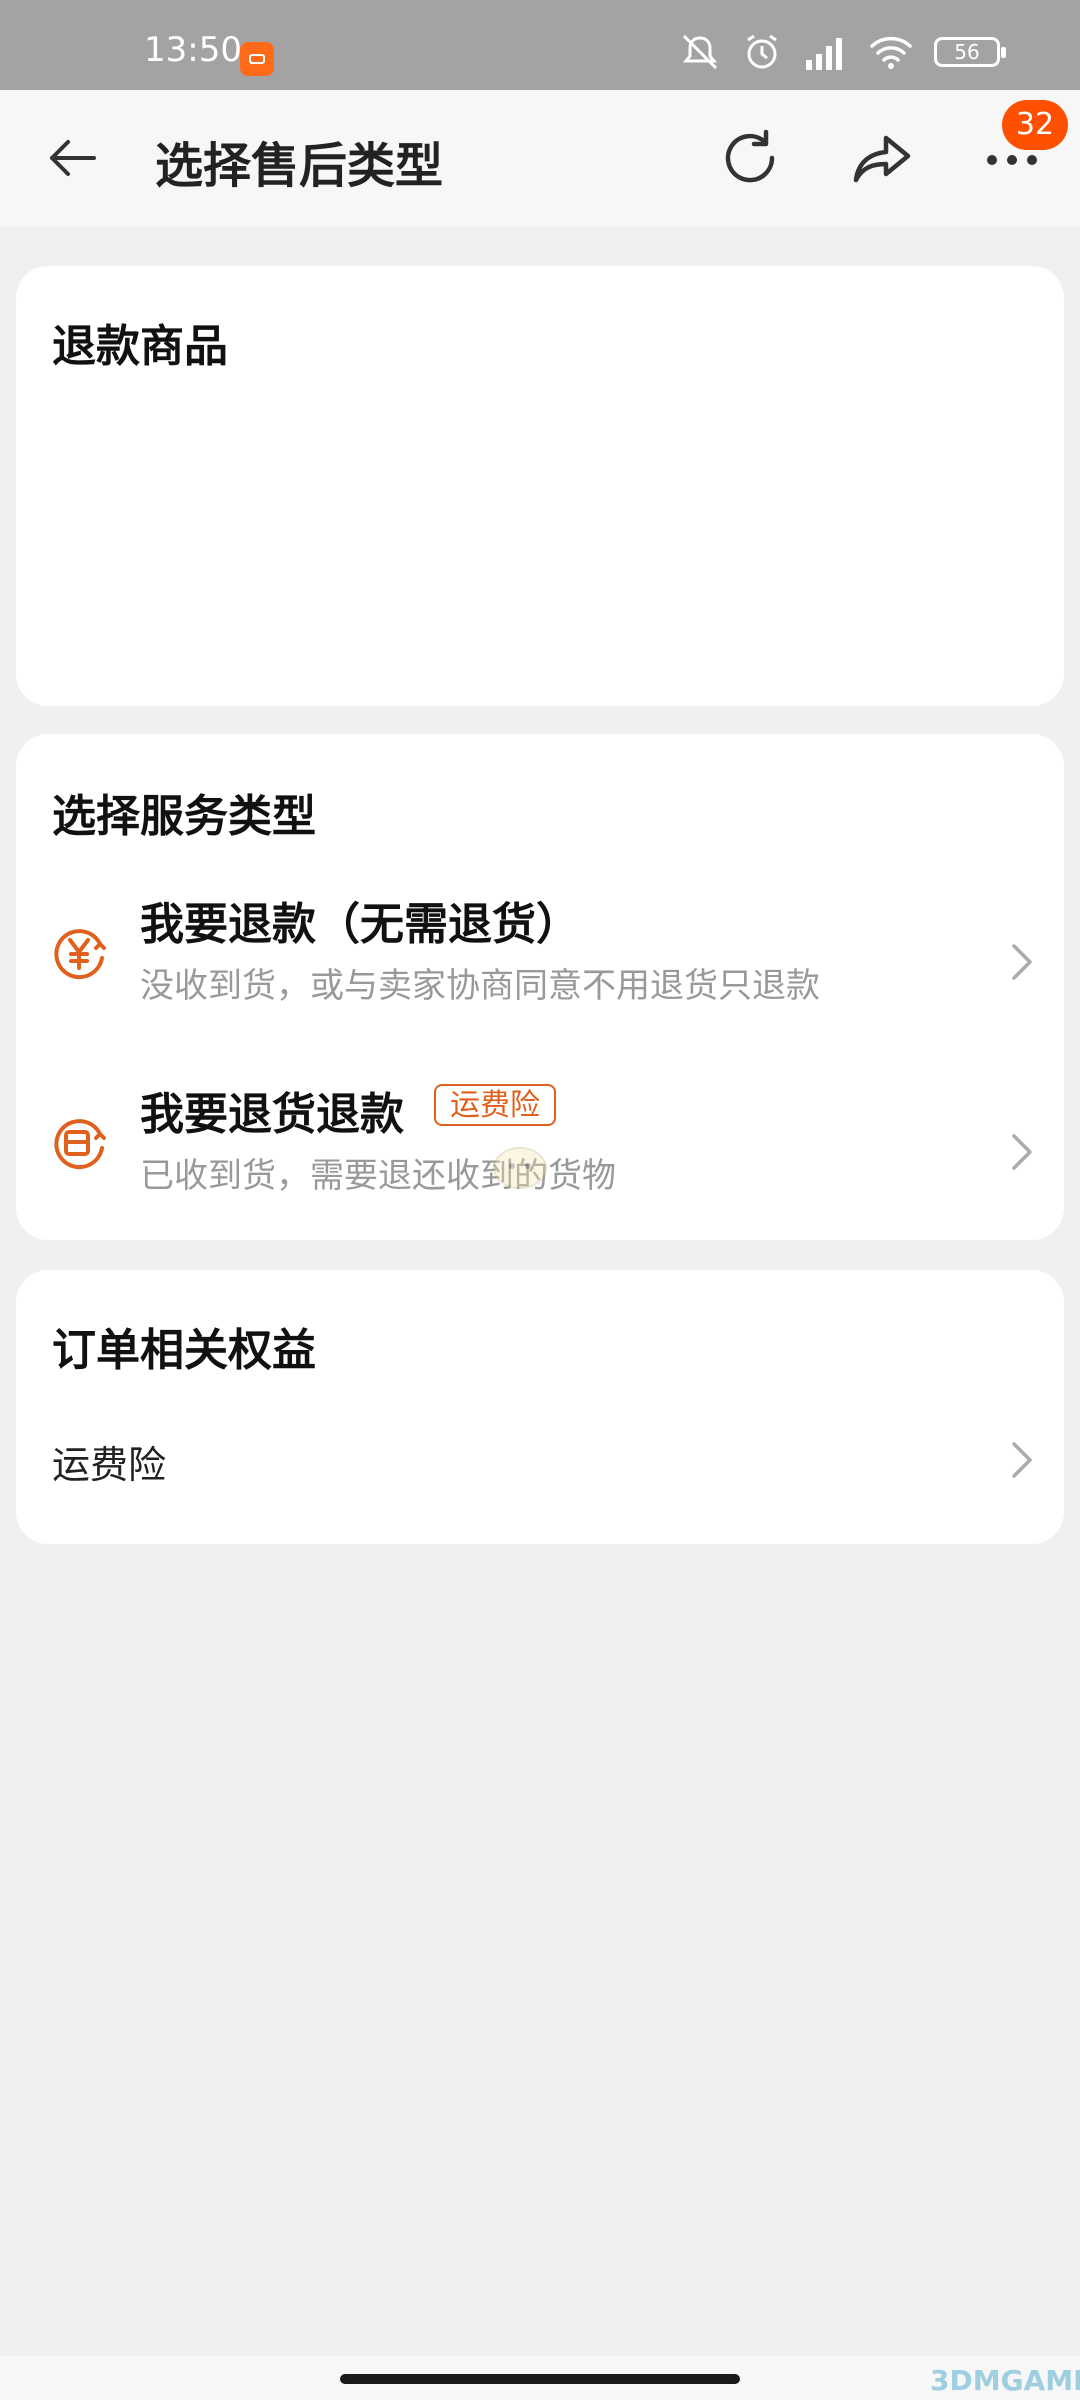 The width and height of the screenshot is (1080, 2400). Describe the element at coordinates (540, 45) in the screenshot. I see `status-bar: 13:50 56` at that location.